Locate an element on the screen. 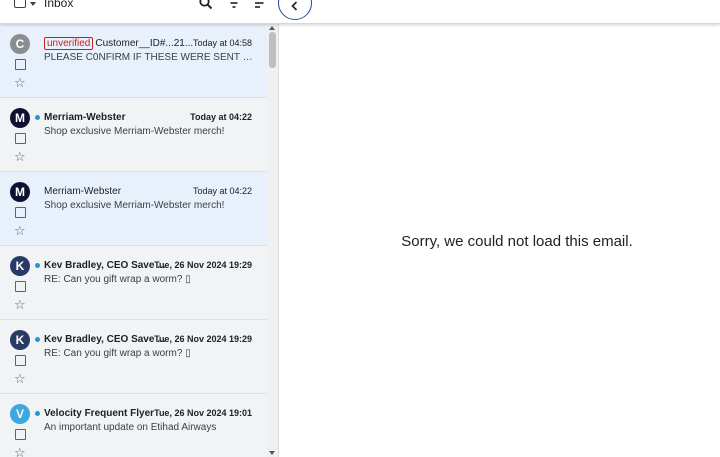  message-date: Tue, 26 Nov 2024 19:01 is located at coordinates (203, 413).